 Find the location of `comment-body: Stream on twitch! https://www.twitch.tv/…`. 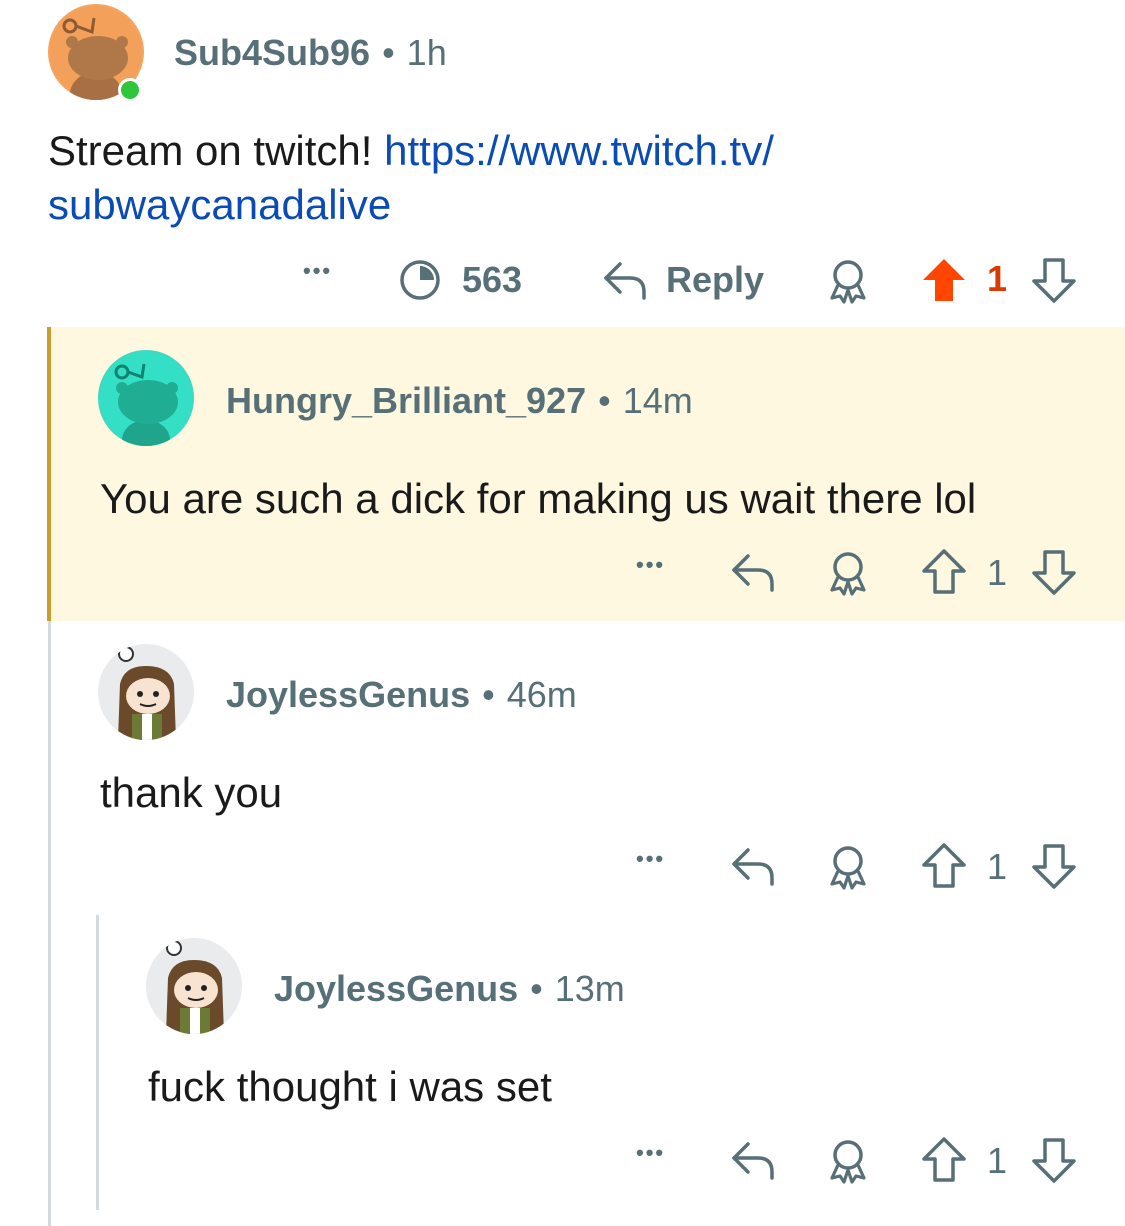

comment-body: Stream on twitch! https://www.twitch.tv/… is located at coordinates (411, 178).